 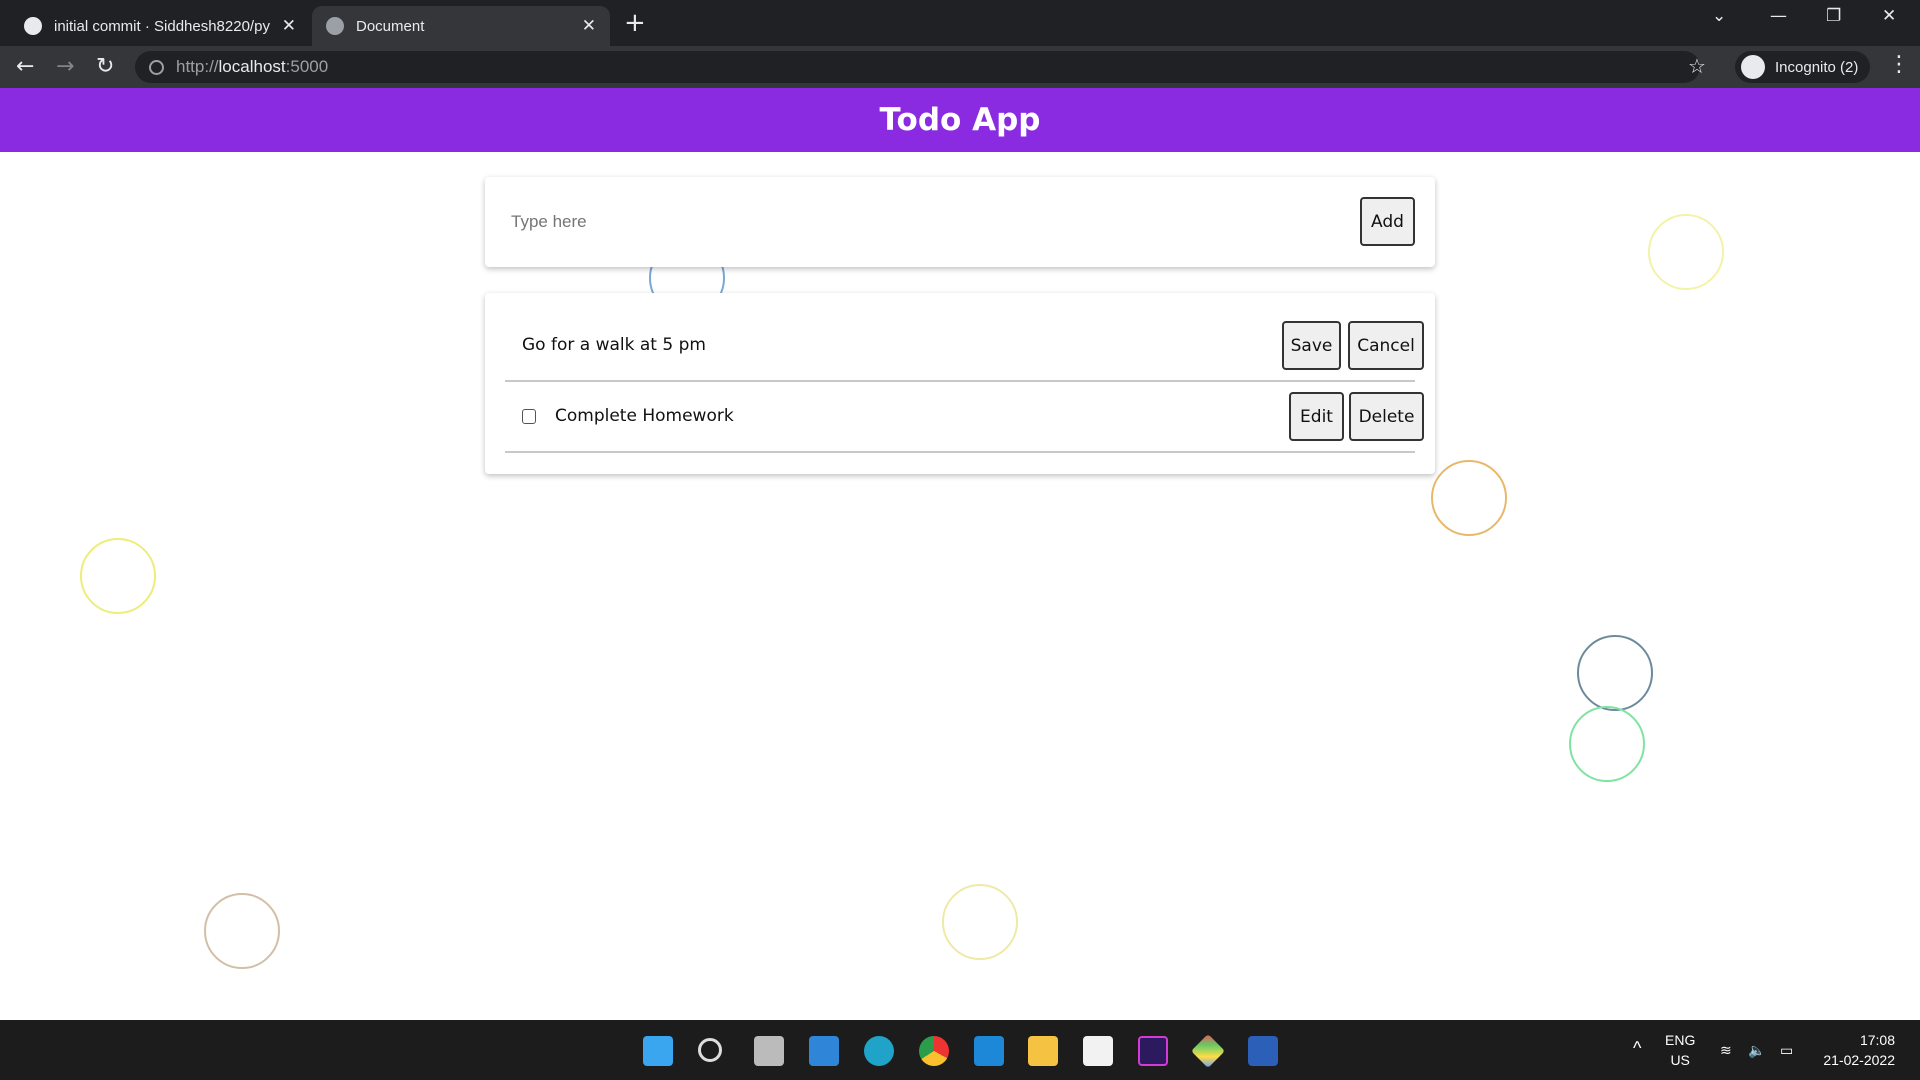 I want to click on forward-button: →, so click(x=65, y=66).